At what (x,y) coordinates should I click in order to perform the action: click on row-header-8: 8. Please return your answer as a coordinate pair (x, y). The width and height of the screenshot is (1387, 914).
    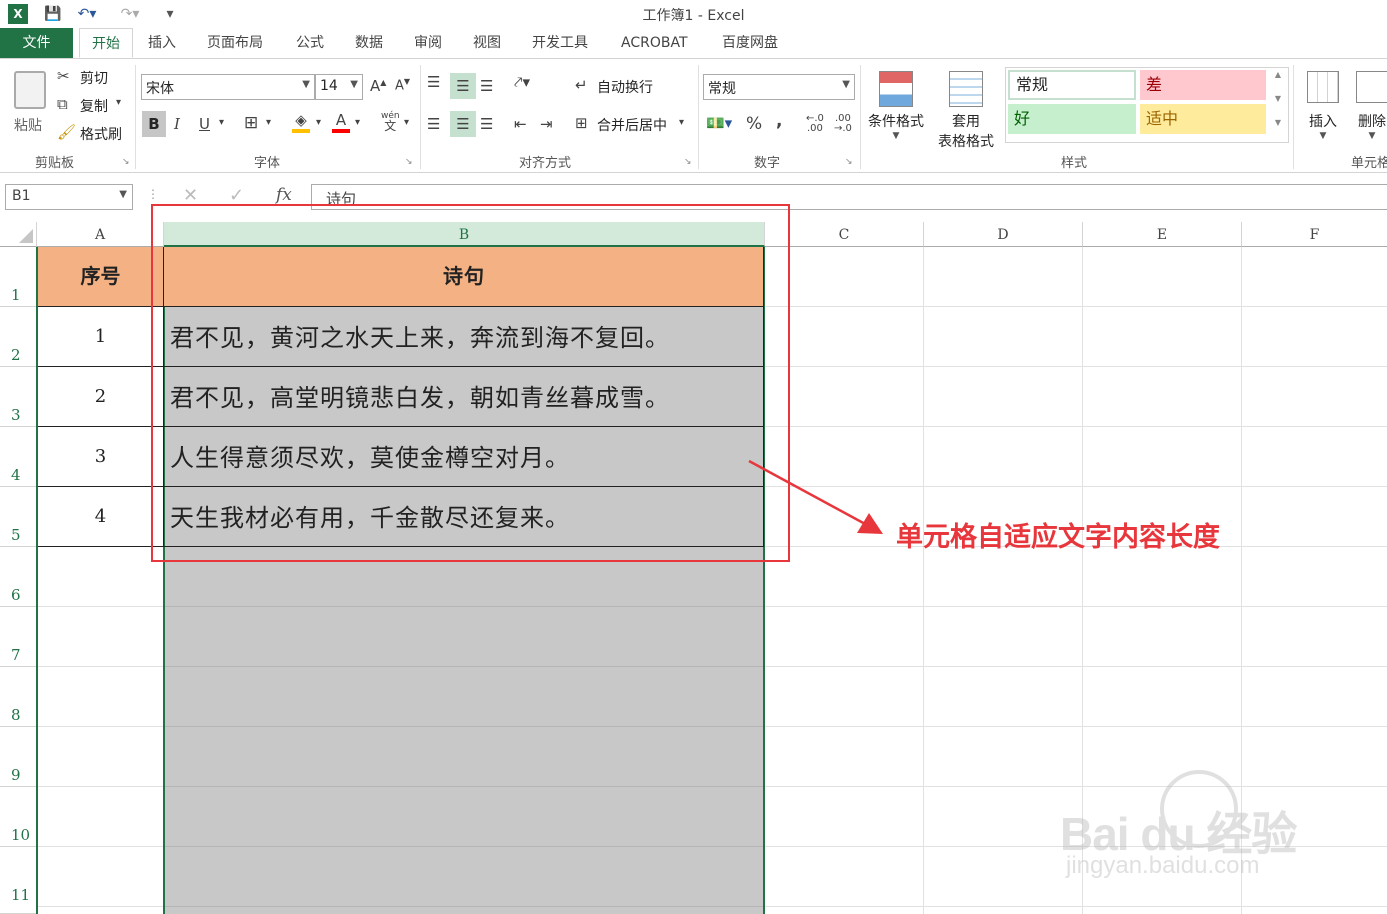
    Looking at the image, I should click on (18, 697).